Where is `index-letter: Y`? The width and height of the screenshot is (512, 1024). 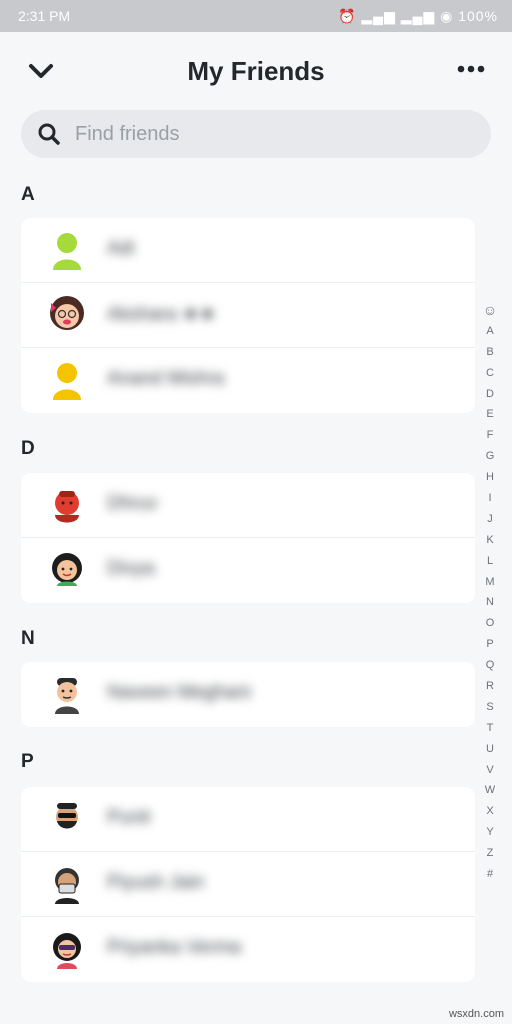
index-letter: Y is located at coordinates (490, 832).